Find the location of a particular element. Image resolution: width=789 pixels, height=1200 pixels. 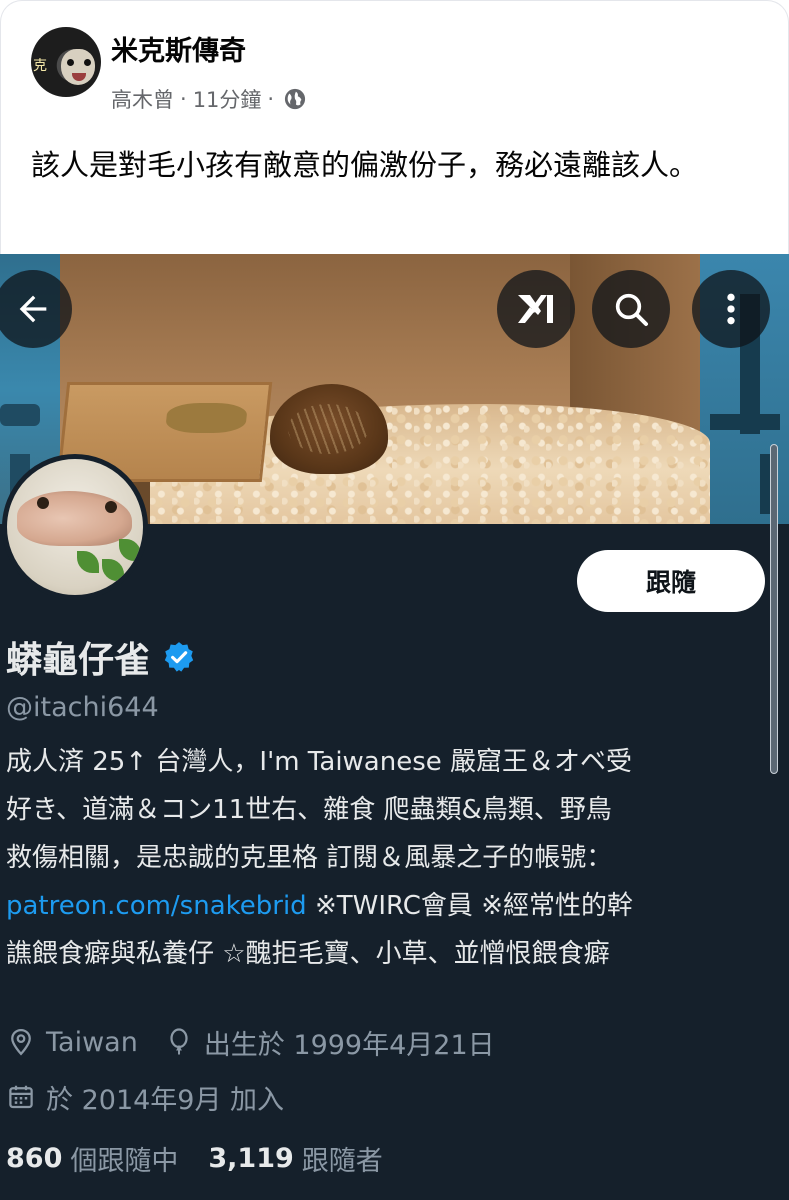

page-name: 米克斯傳奇 is located at coordinates (178, 48).